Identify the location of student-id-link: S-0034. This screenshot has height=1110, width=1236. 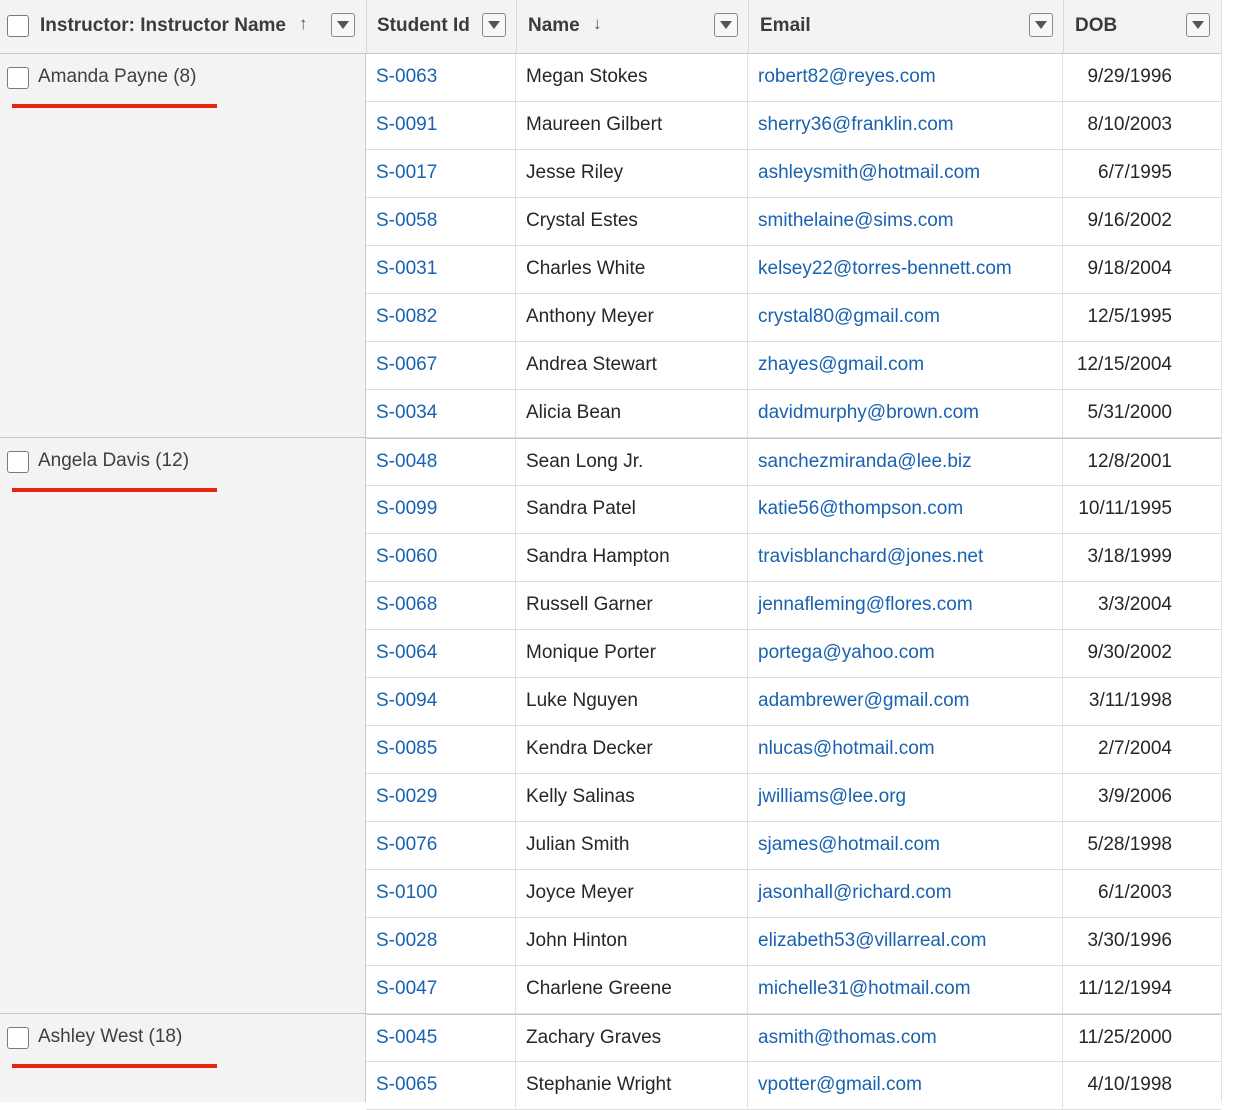
(441, 414).